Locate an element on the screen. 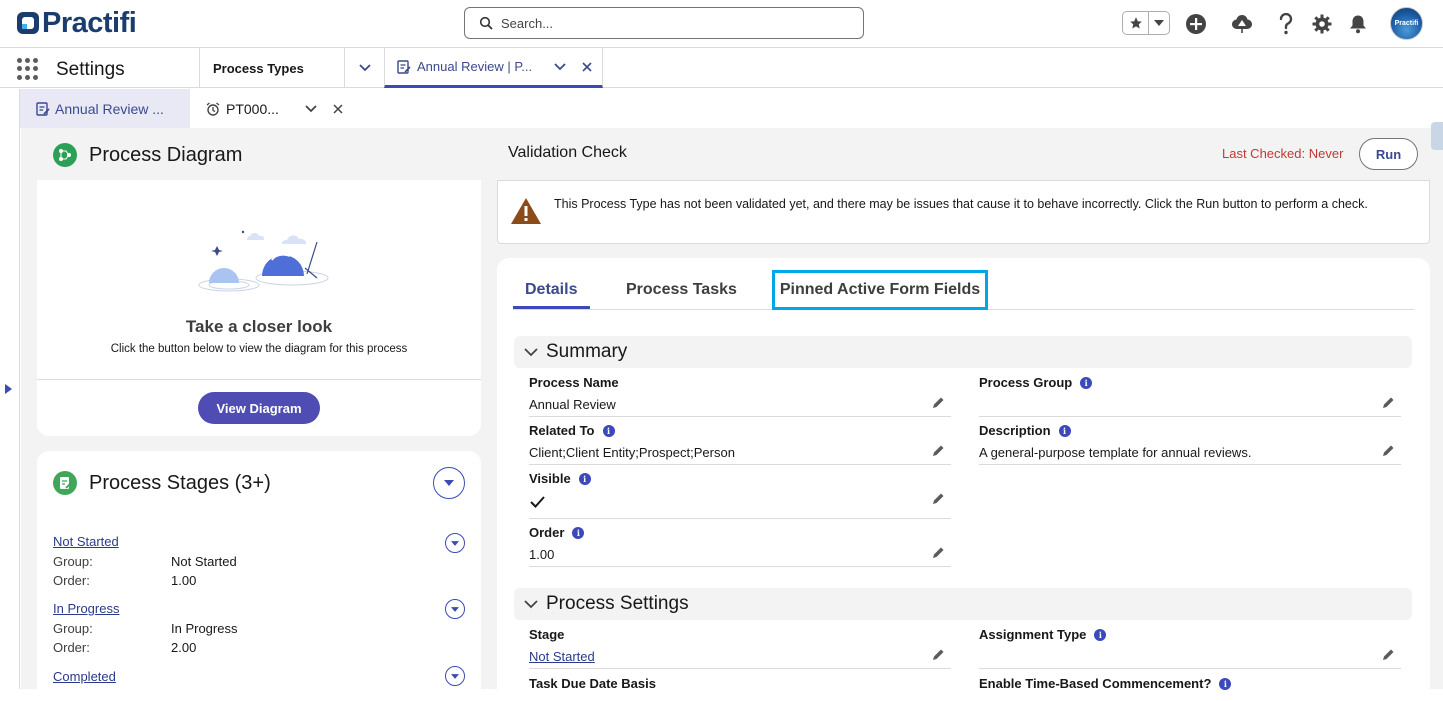  active-tab-indicator is located at coordinates (551, 307).